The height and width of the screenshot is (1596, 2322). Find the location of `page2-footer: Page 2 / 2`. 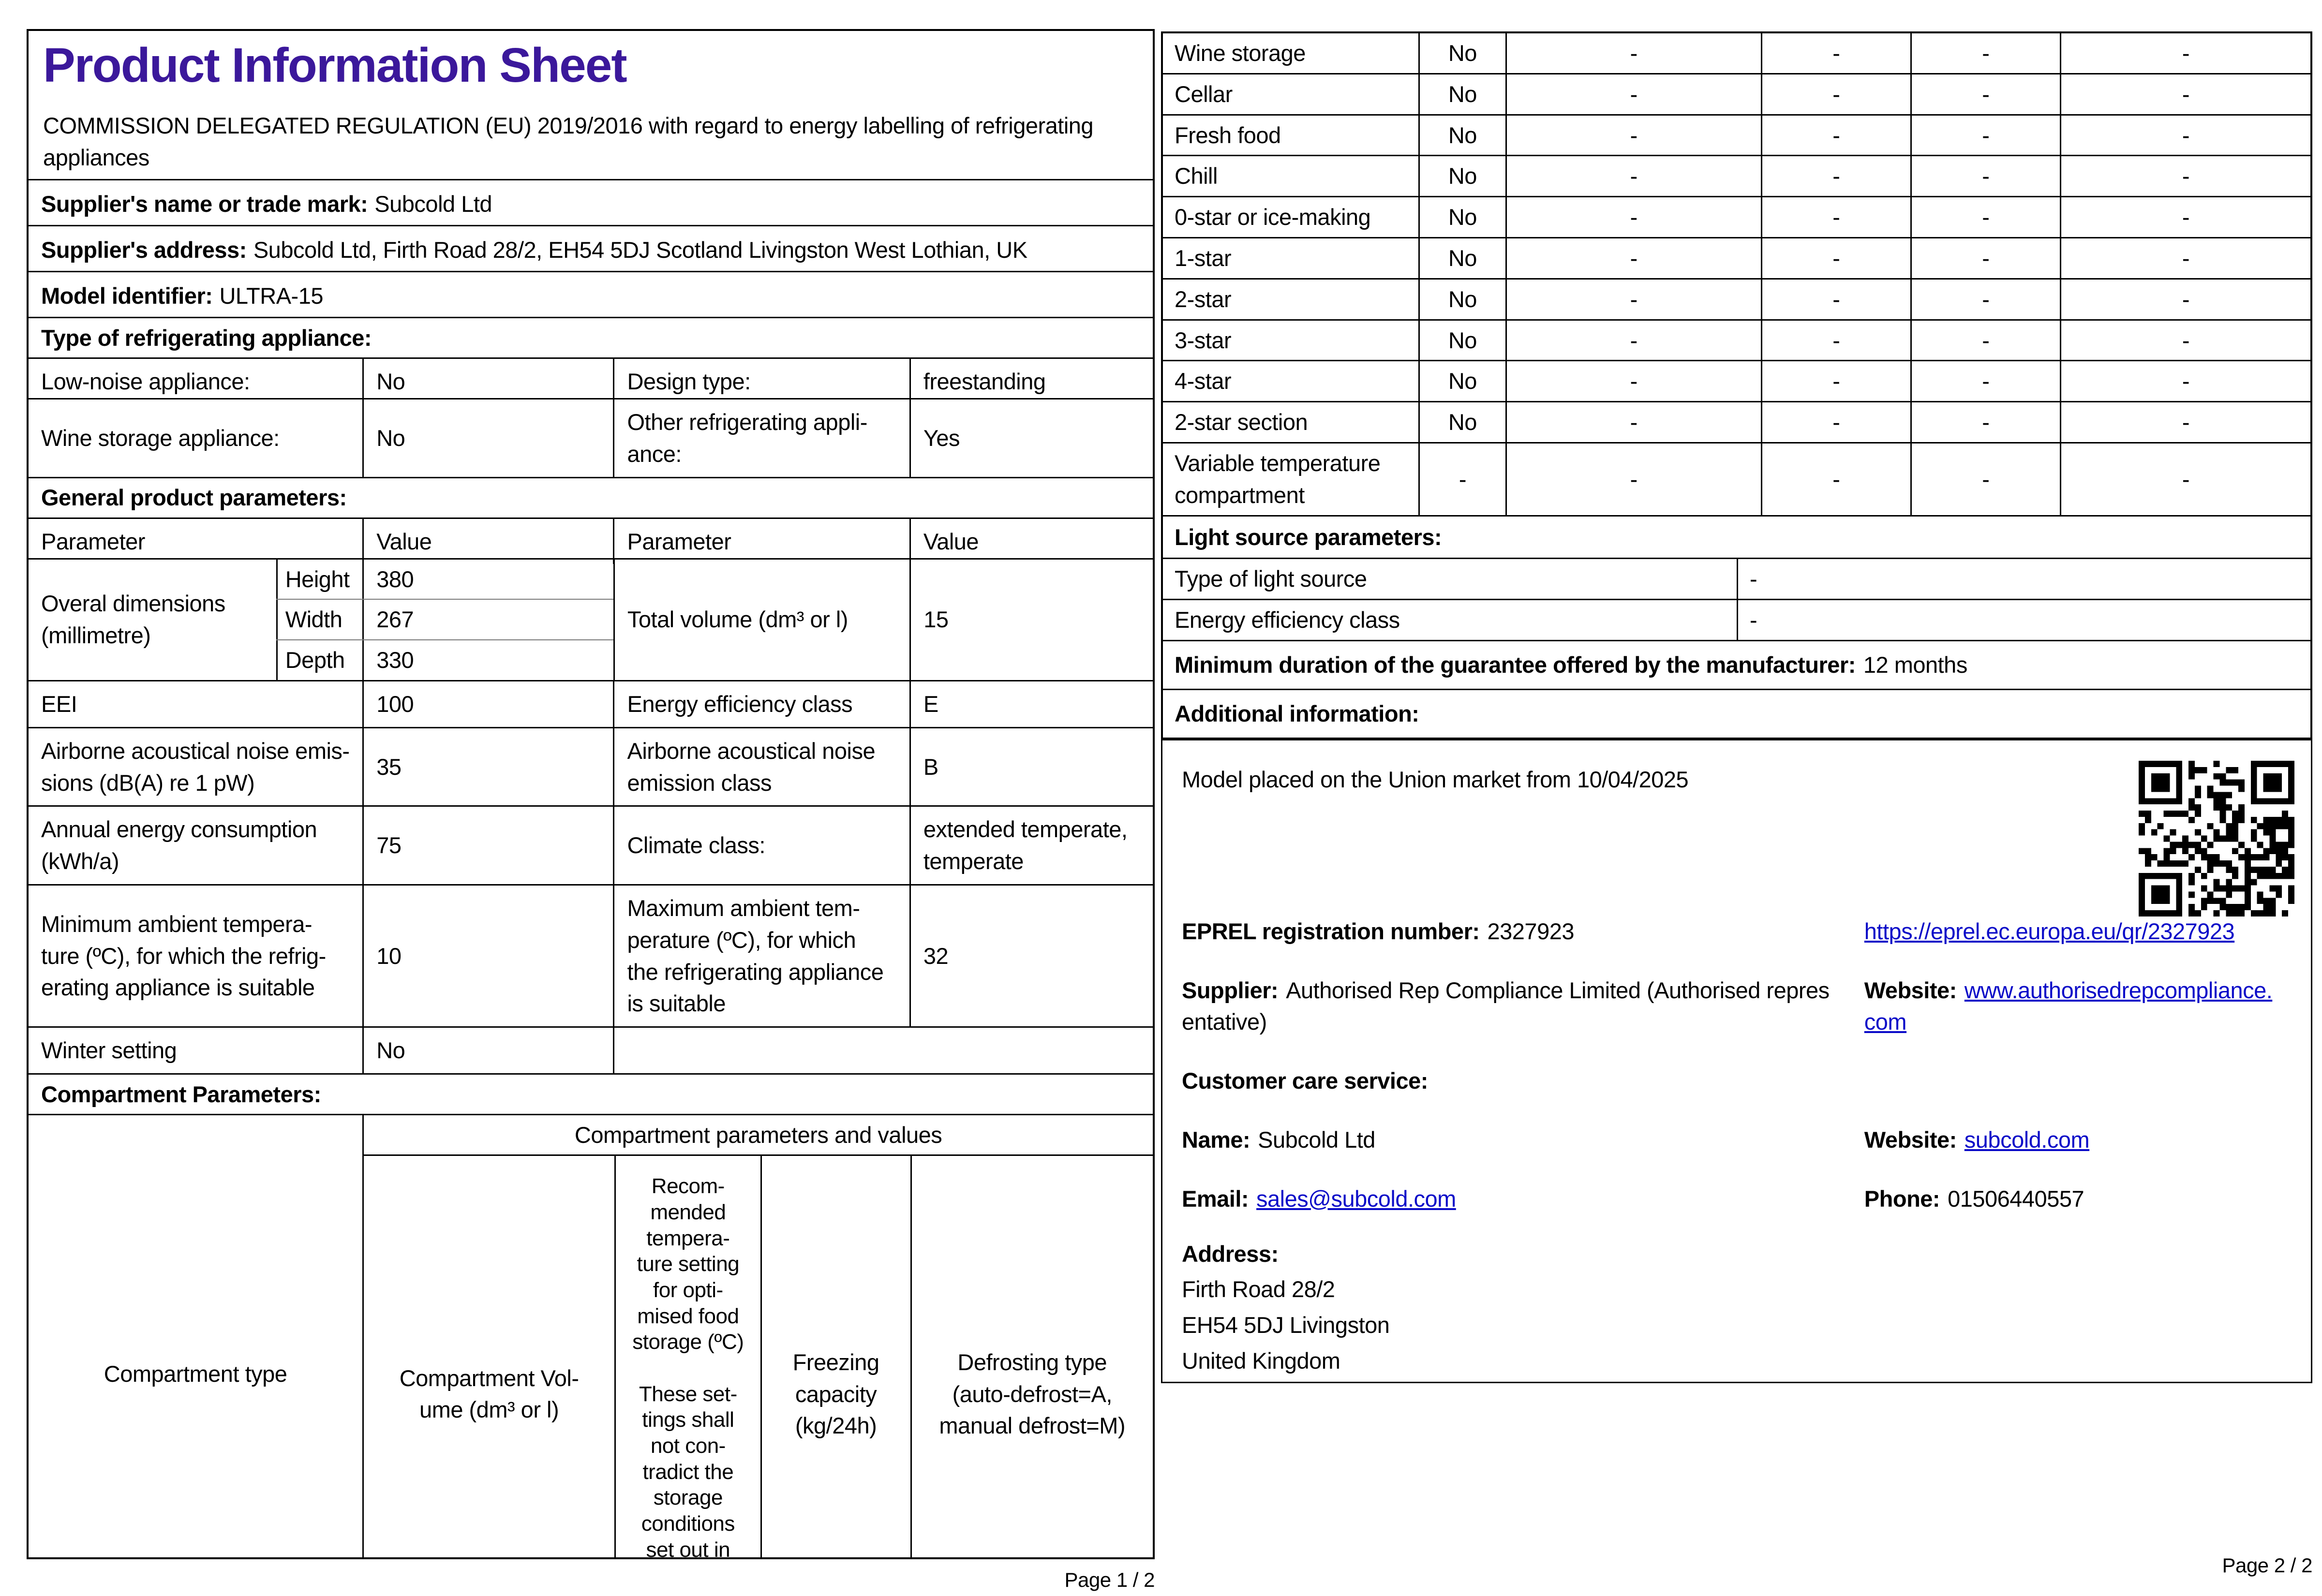

page2-footer: Page 2 / 2 is located at coordinates (2267, 1565).